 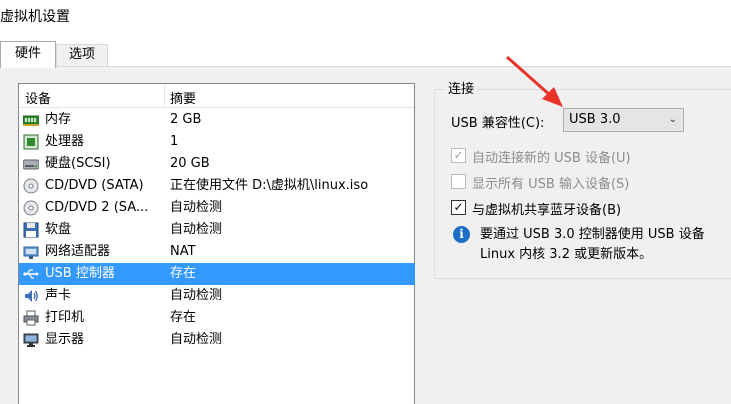 I want to click on device-name: USB 控制器, so click(x=80, y=273).